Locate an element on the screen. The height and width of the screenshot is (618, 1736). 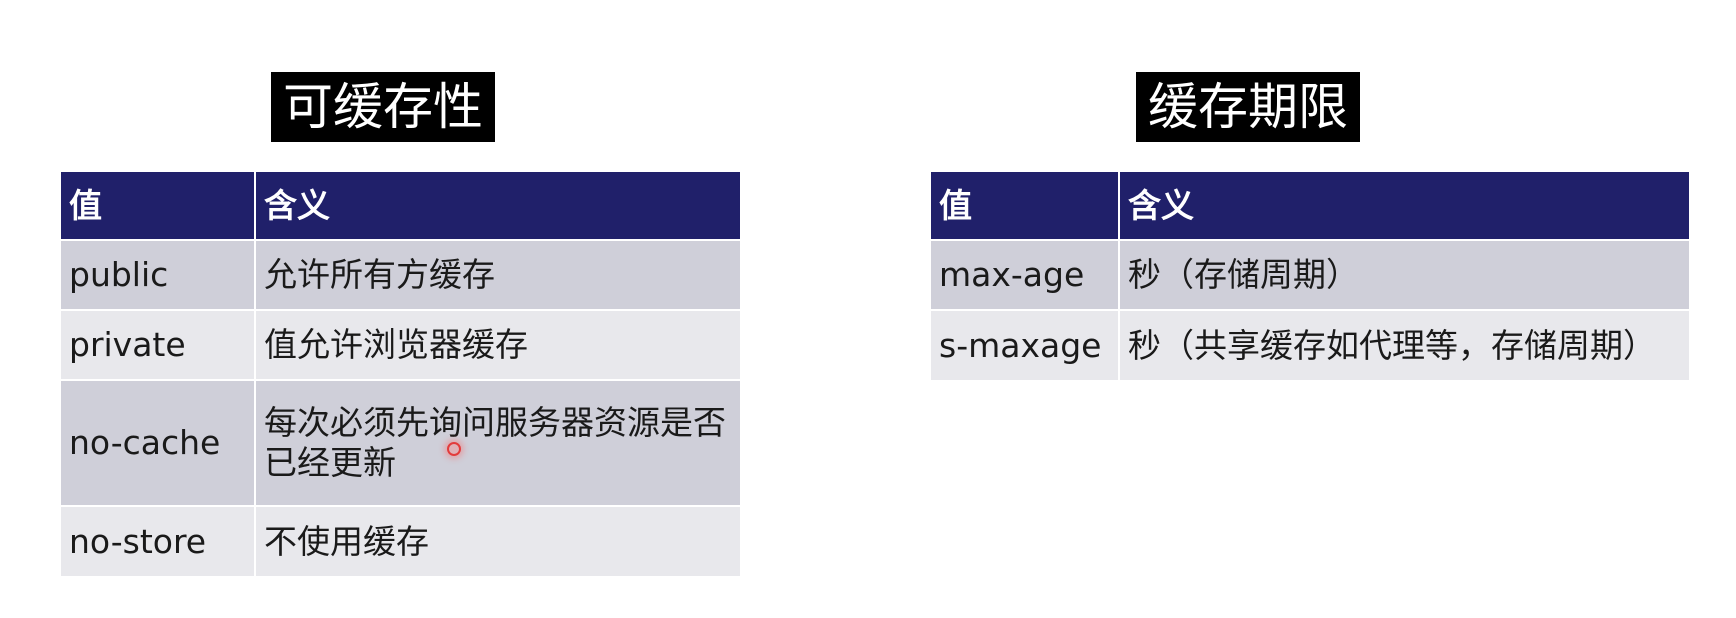
cell-meaning: 值允许浏览器缓存 is located at coordinates (497, 344).